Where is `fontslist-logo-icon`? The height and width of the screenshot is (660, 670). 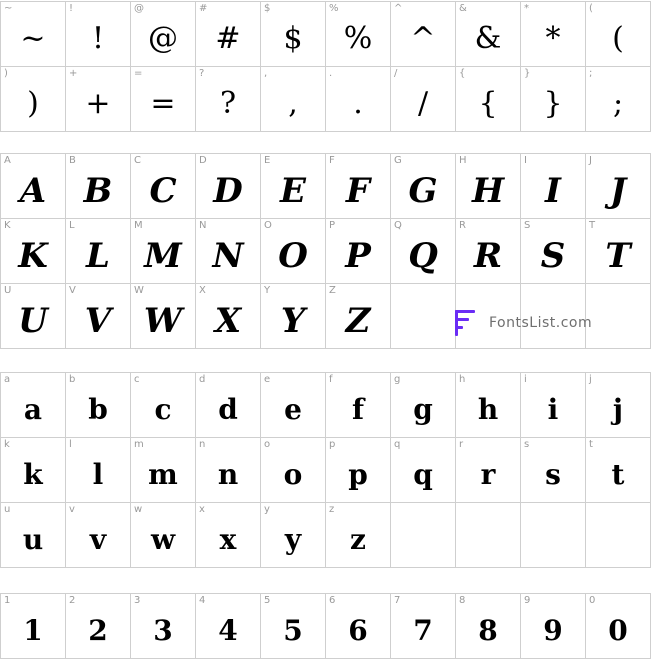 fontslist-logo-icon is located at coordinates (464, 323).